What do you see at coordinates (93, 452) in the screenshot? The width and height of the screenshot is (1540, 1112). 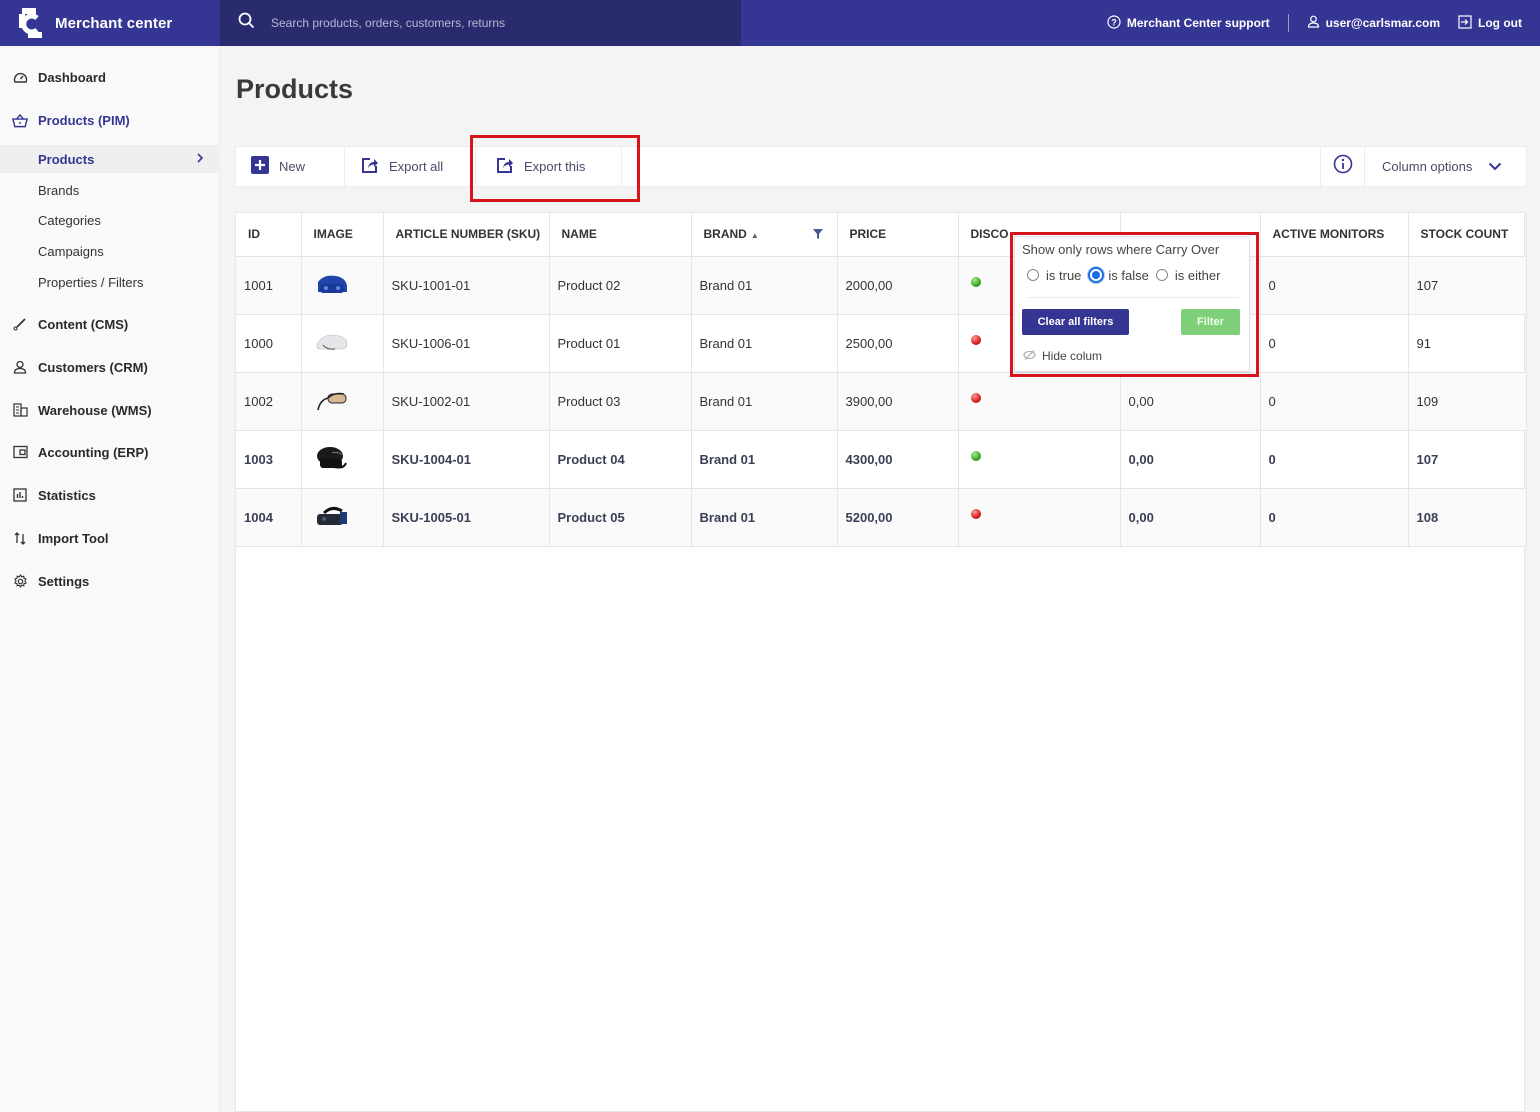 I see `sidebar-item-label: Accounting (ERP)` at bounding box center [93, 452].